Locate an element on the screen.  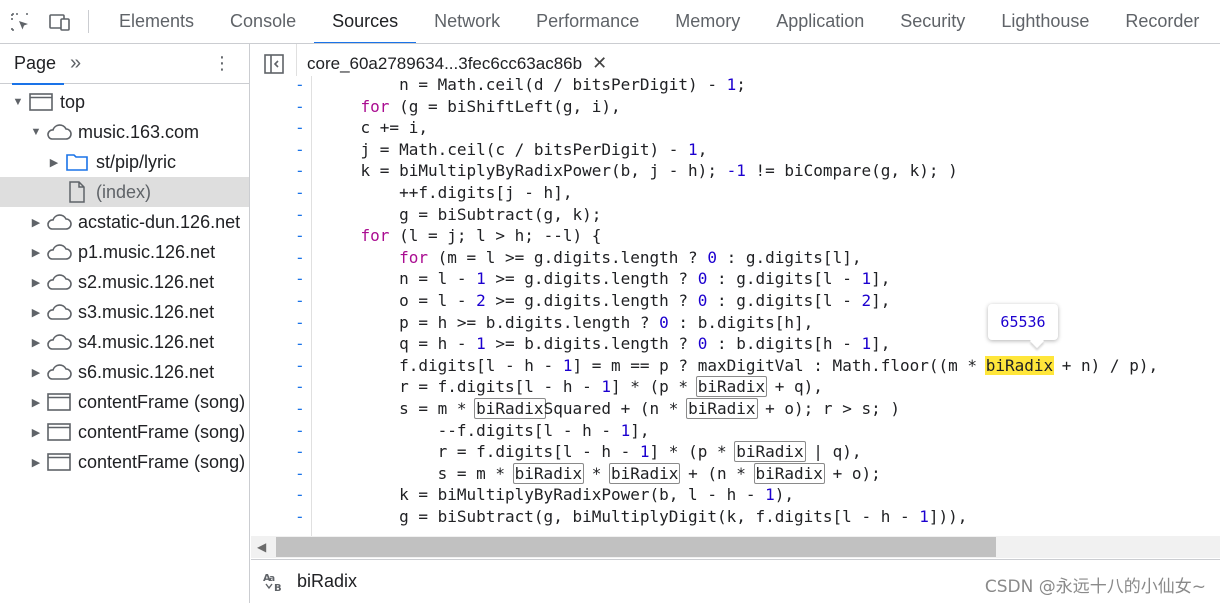
search-input is located at coordinates (597, 581).